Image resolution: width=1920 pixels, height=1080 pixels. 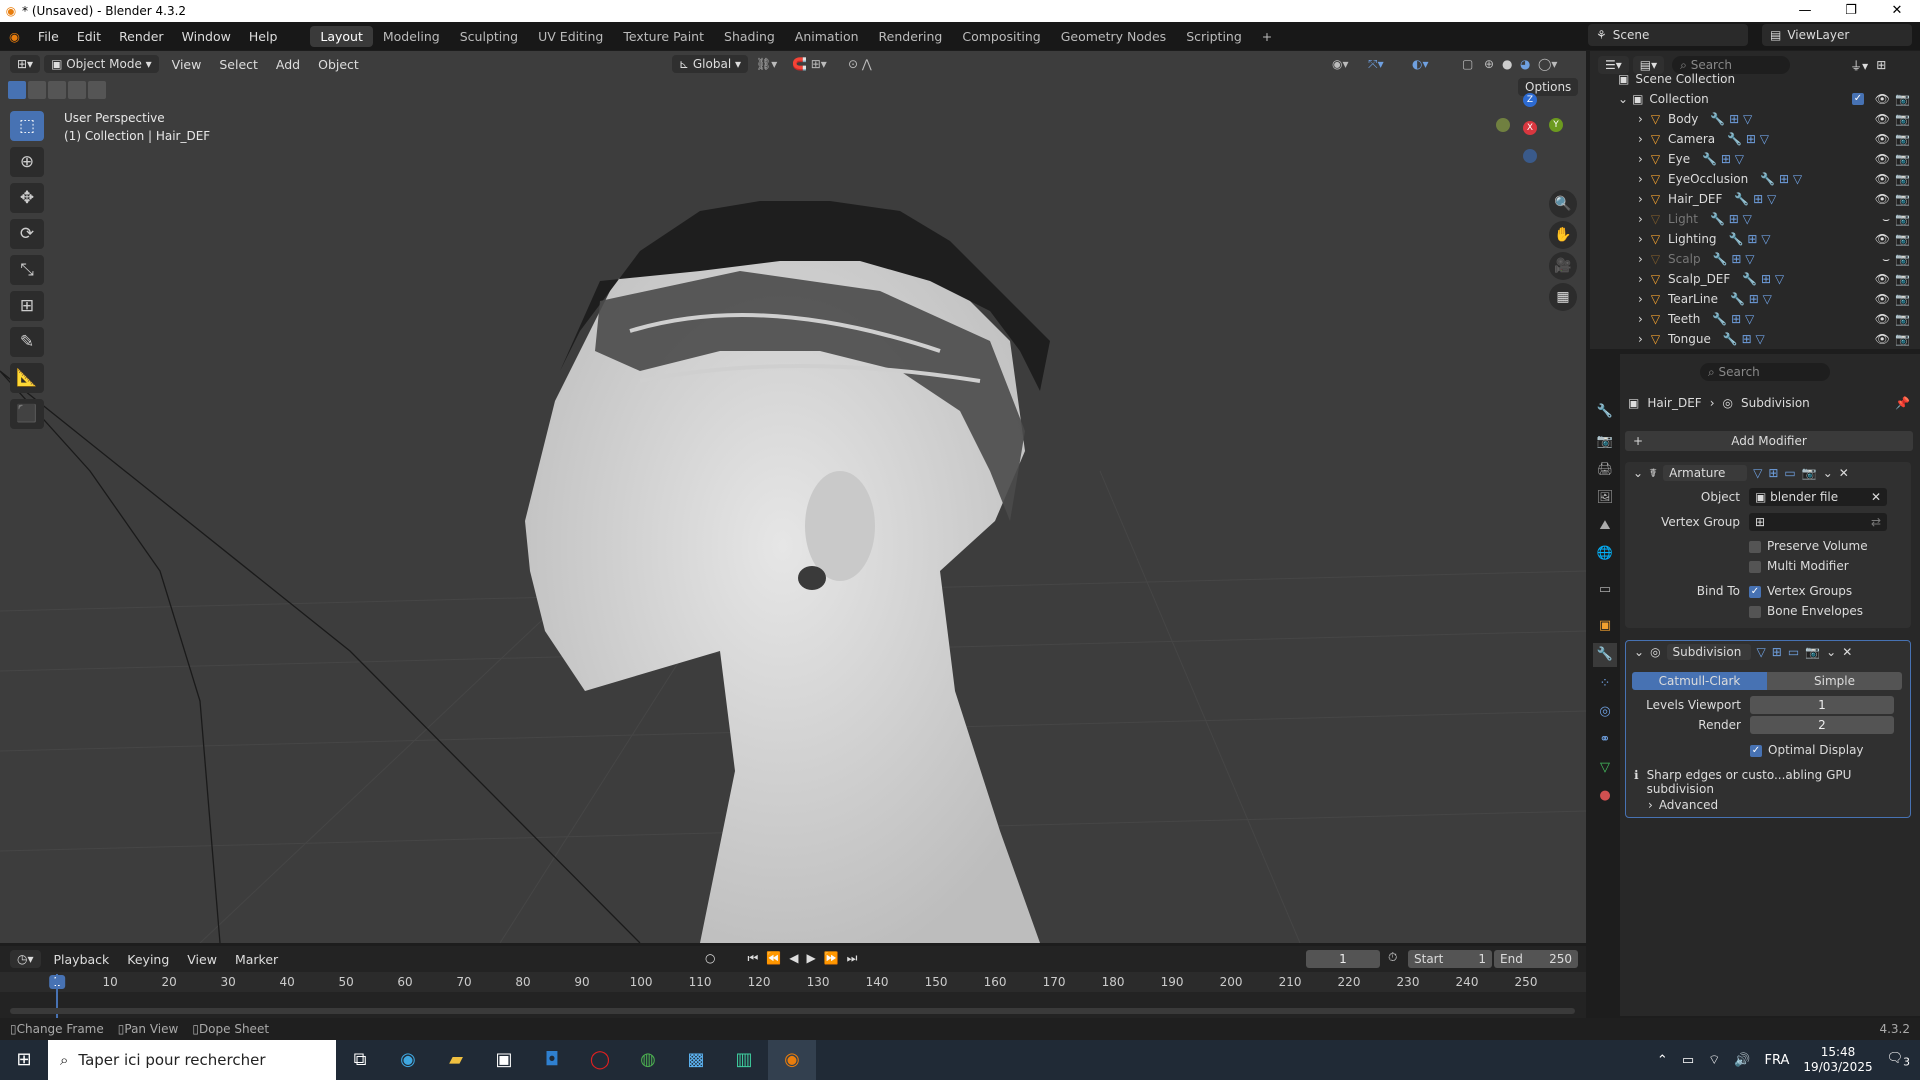 I want to click on menu-edit: Edit, so click(x=89, y=36).